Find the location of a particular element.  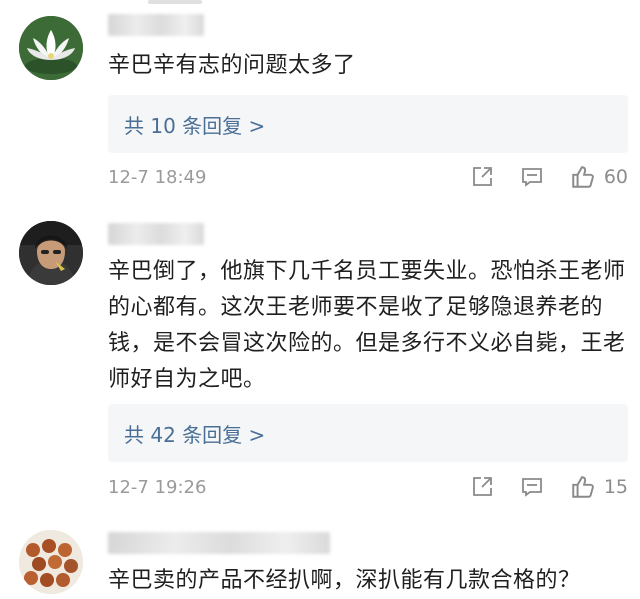

like-button: 60 is located at coordinates (599, 177).